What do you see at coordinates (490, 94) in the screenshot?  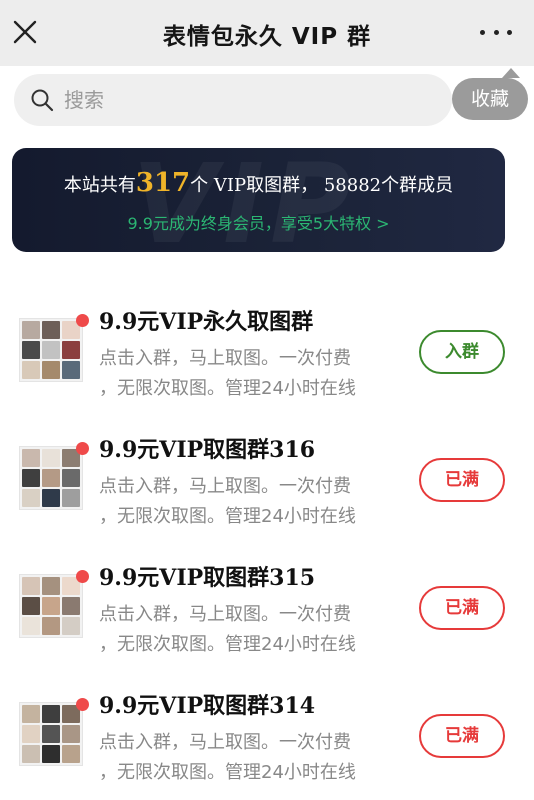 I see `collect-tooltip: 收藏` at bounding box center [490, 94].